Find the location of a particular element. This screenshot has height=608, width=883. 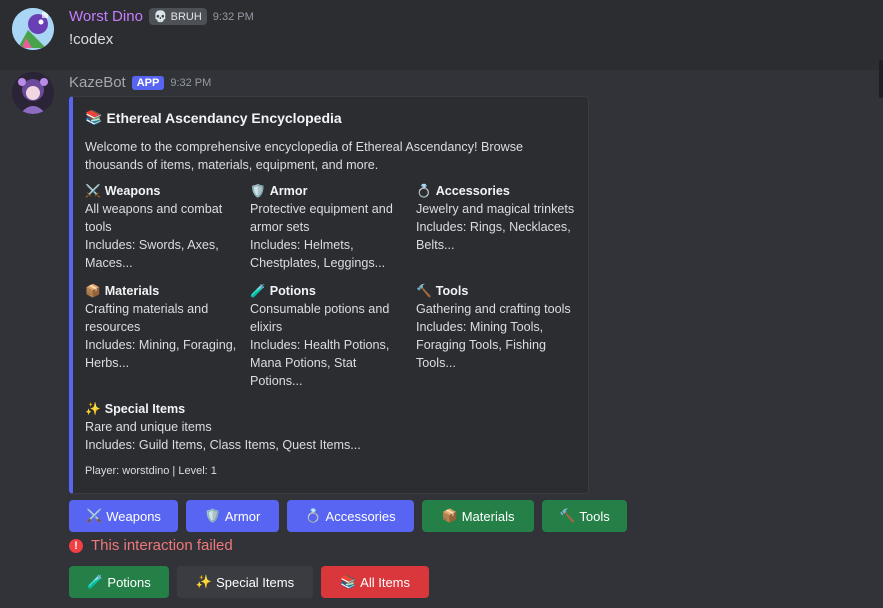

materials-button: 📦 Materials is located at coordinates (478, 516).